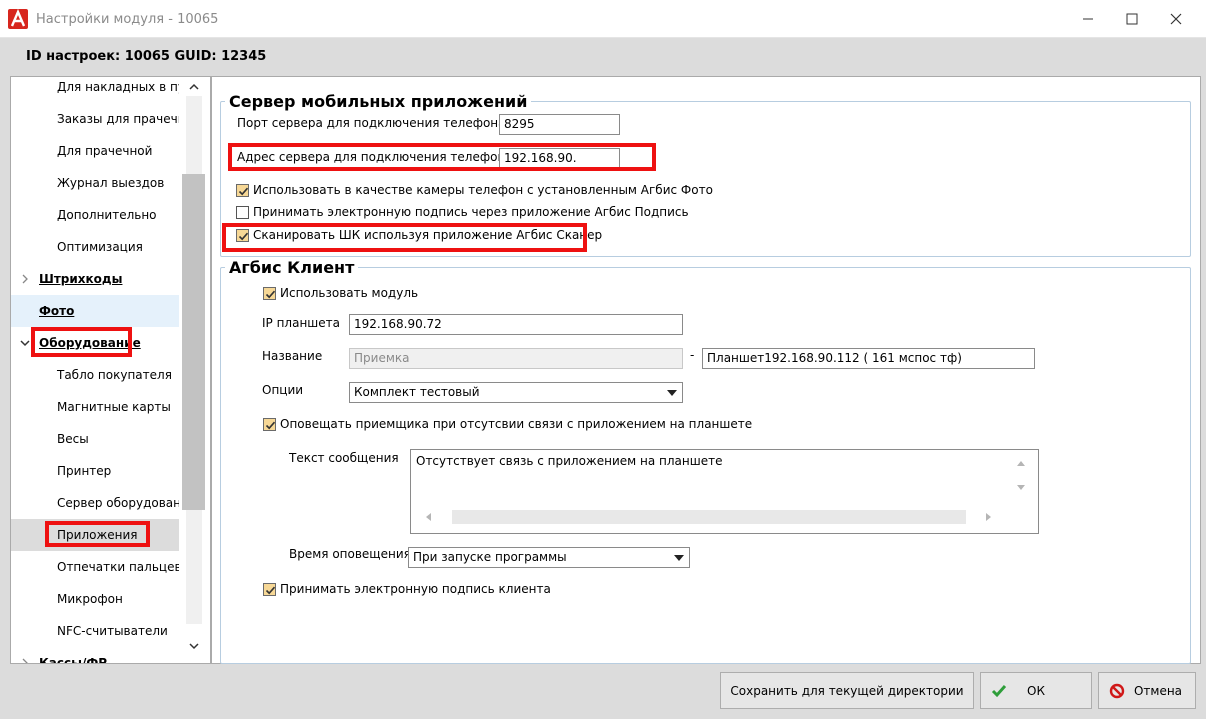 The height and width of the screenshot is (719, 1206). Describe the element at coordinates (709, 517) in the screenshot. I see `message-hscrollbar` at that location.